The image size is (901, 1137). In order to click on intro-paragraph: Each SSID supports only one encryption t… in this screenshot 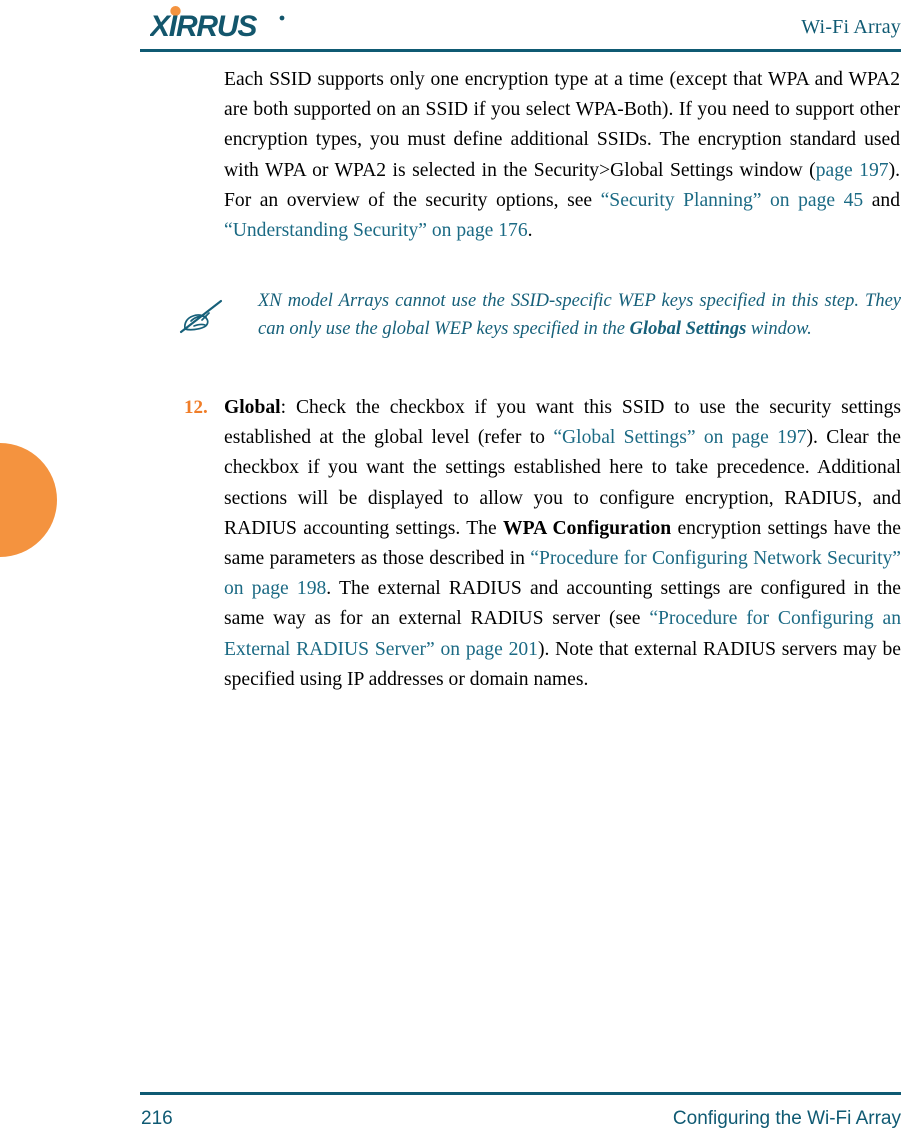, I will do `click(562, 155)`.